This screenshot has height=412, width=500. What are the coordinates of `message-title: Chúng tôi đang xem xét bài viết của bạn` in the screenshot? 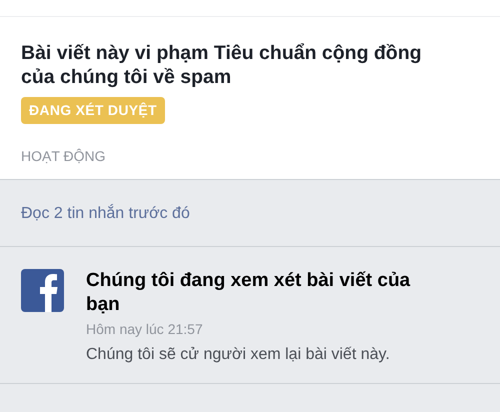 It's located at (249, 293).